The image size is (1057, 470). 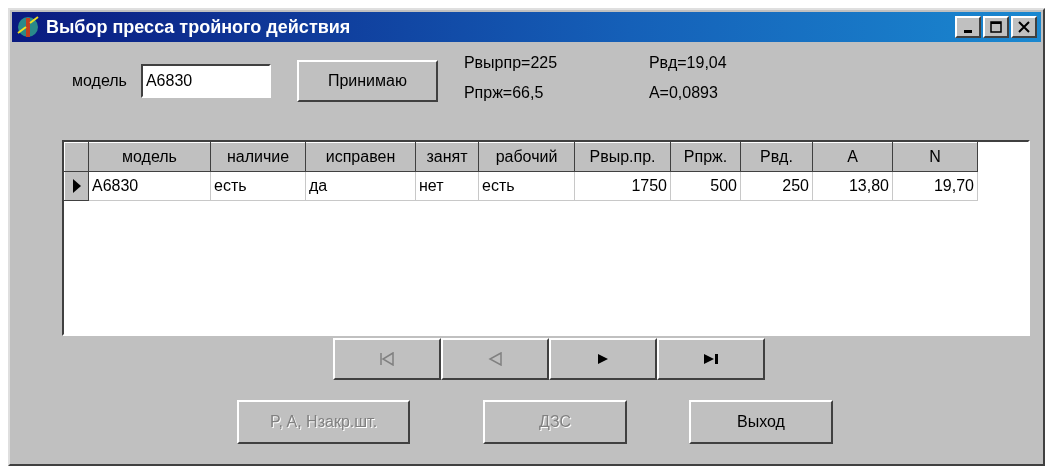 I want to click on close-icon, so click(x=1024, y=27).